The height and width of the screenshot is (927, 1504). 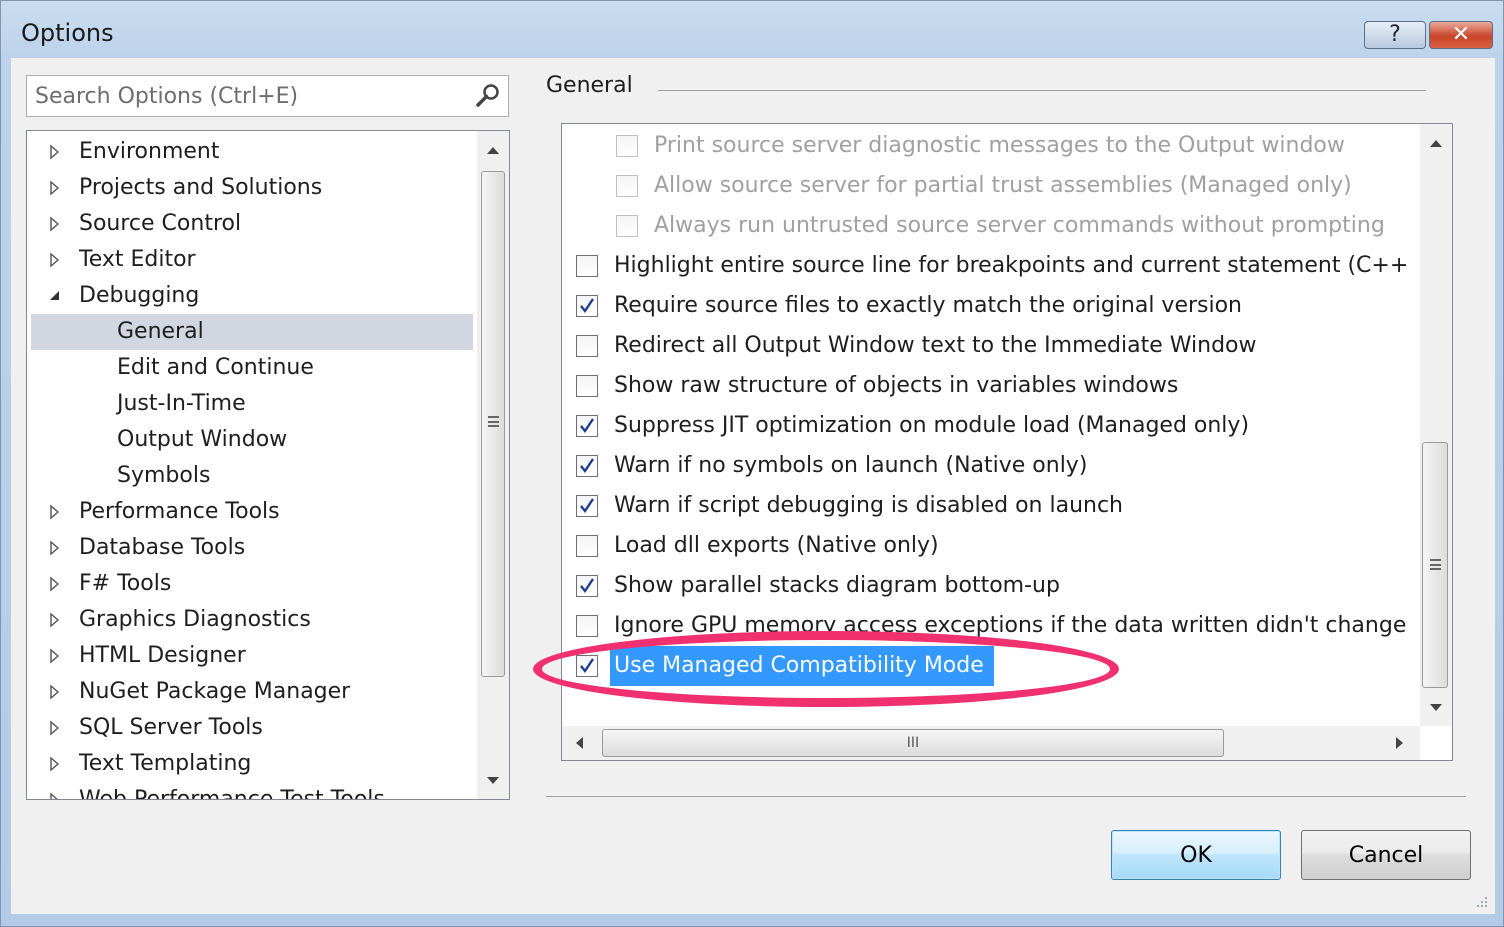 I want to click on option-row: Load dll exports (Native only), so click(x=990, y=546).